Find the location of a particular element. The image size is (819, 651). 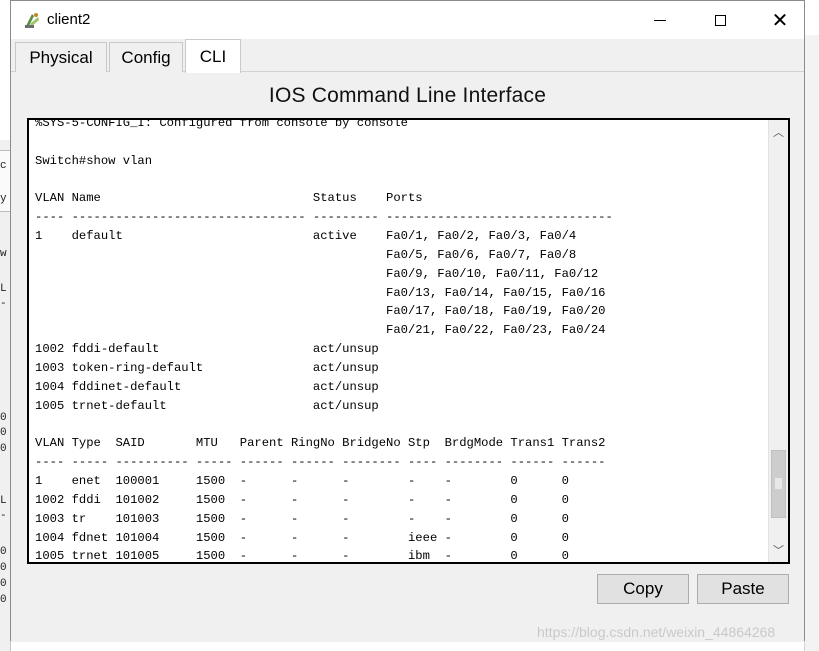

background-text: c is located at coordinates (3, 166).